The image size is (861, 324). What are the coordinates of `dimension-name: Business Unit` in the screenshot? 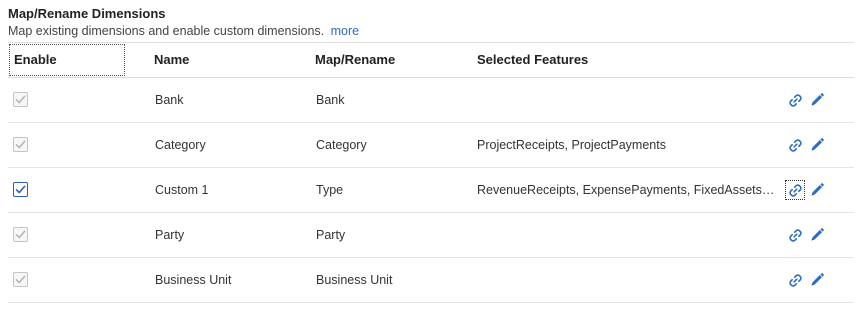 It's located at (193, 280).